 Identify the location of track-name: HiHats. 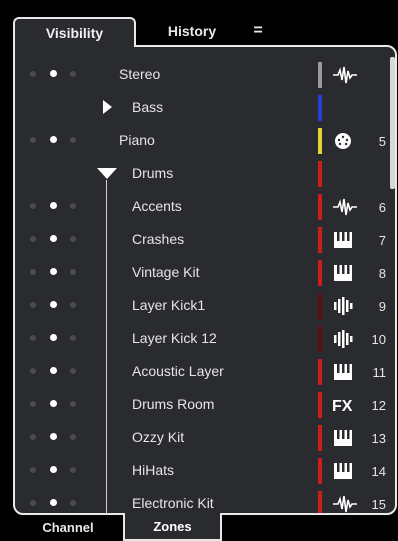
(153, 470).